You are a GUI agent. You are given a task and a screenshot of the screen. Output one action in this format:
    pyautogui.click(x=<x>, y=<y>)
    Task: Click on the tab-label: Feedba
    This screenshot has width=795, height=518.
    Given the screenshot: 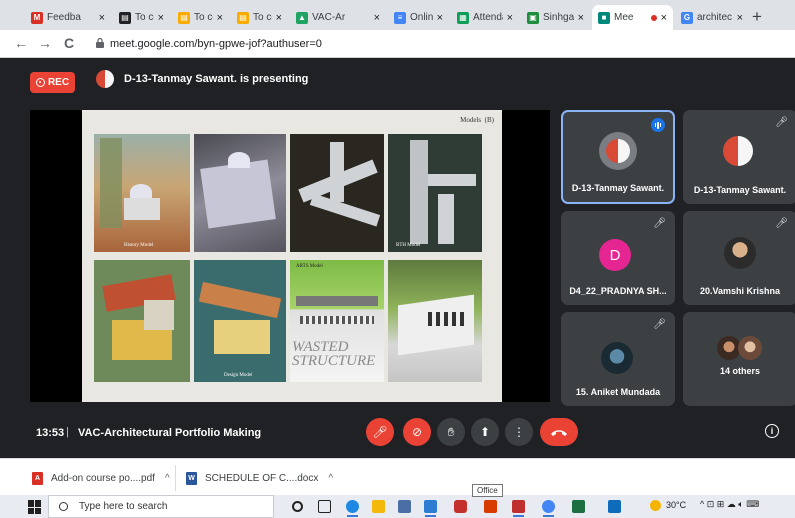 What is the action you would take?
    pyautogui.click(x=64, y=17)
    